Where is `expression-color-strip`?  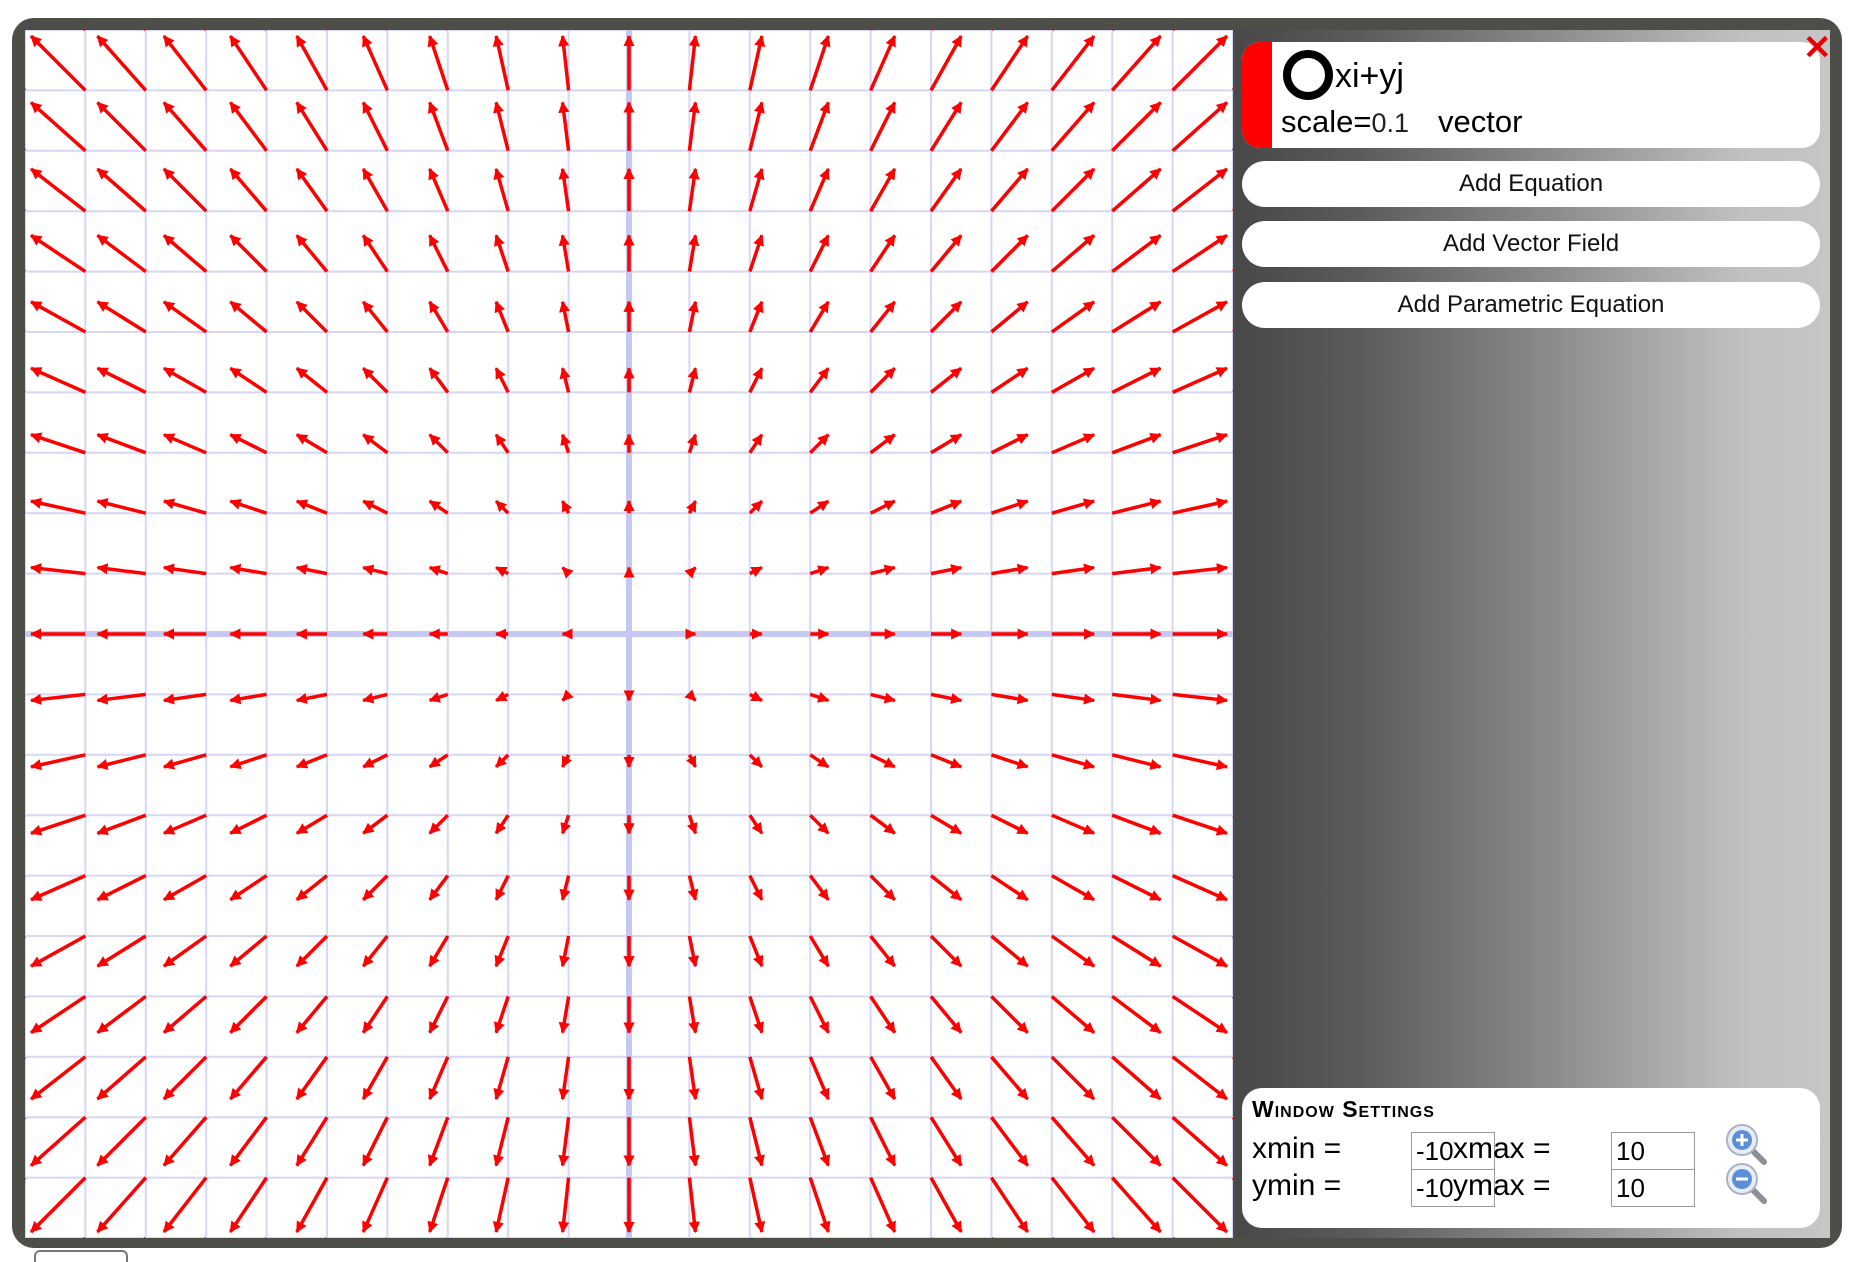 expression-color-strip is located at coordinates (1257, 95).